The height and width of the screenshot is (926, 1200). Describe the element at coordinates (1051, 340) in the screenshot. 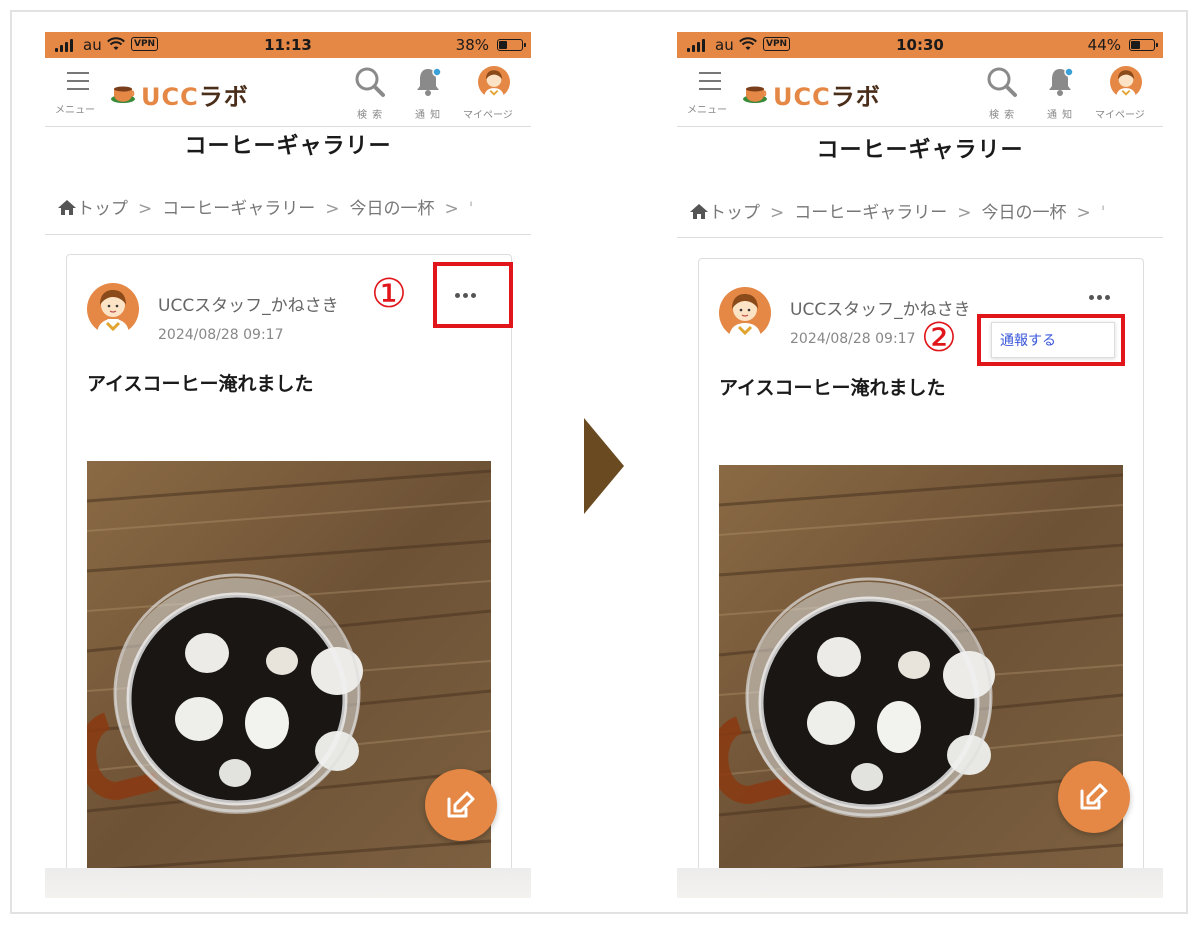

I see `highlight-box-report` at that location.